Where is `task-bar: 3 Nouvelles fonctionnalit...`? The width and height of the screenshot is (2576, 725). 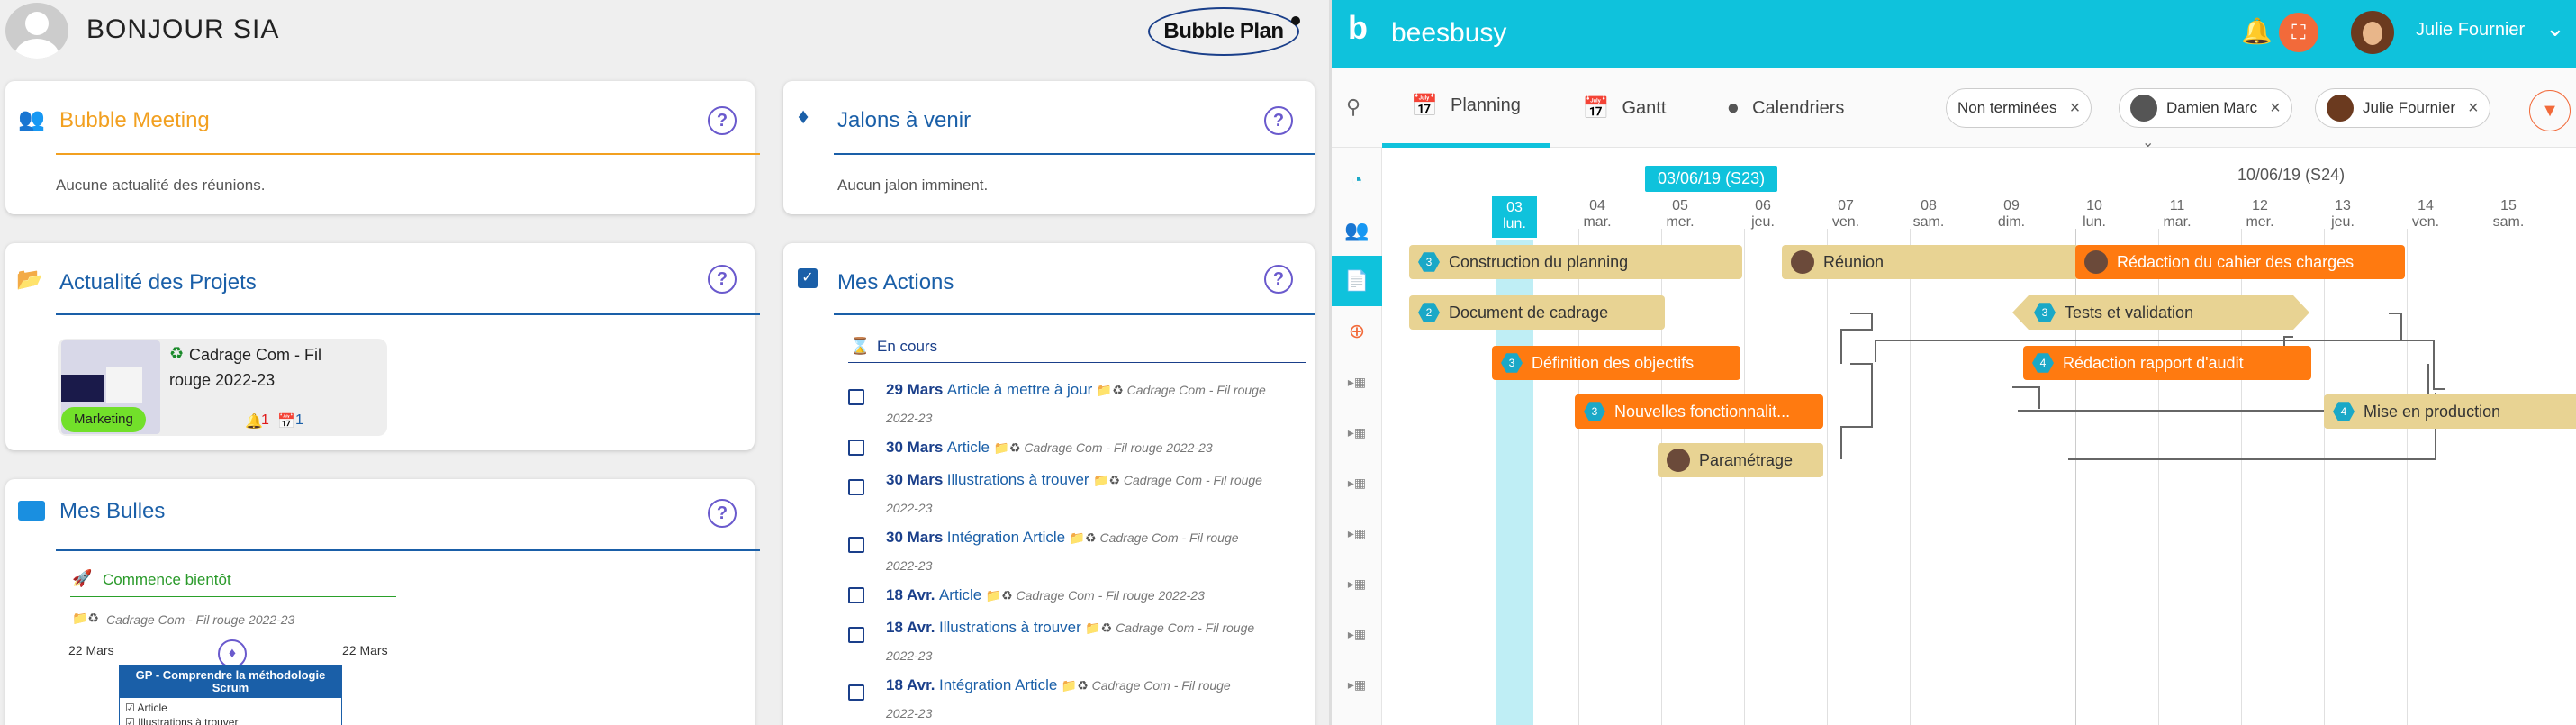
task-bar: 3 Nouvelles fonctionnalit... is located at coordinates (1699, 411).